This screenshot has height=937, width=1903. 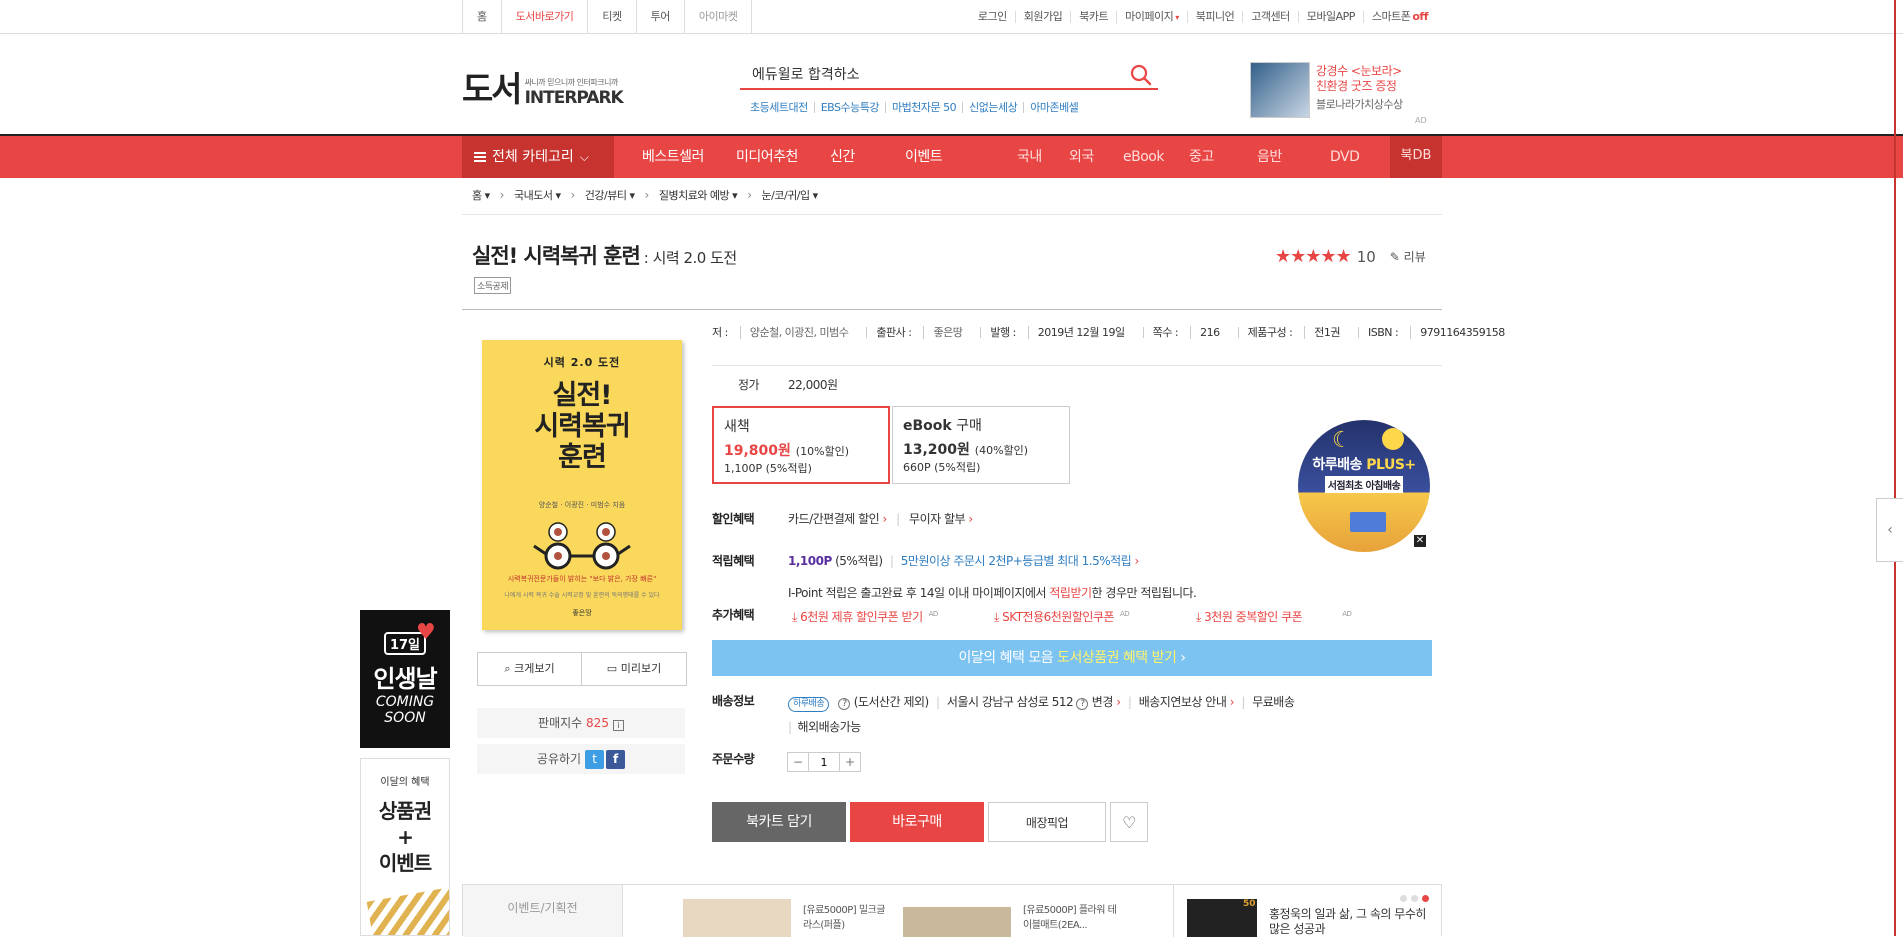 I want to click on haru-delivery-banner: ☾ 하루배송 PLUS+ 서점최초 아침배송, so click(x=1364, y=486).